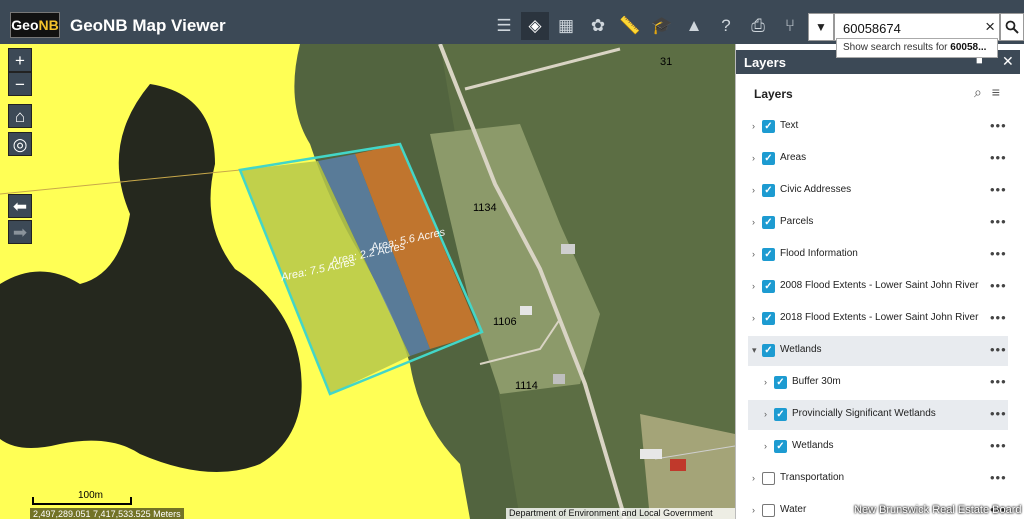  Describe the element at coordinates (878, 479) in the screenshot. I see `layer-row: › ✓ Transportation •••` at that location.